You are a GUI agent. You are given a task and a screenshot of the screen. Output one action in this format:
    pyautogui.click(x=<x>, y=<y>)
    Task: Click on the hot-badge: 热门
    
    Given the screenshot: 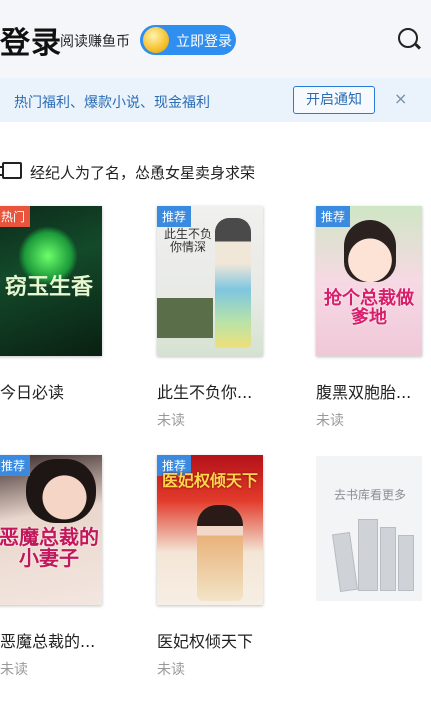 What is the action you would take?
    pyautogui.click(x=15, y=216)
    